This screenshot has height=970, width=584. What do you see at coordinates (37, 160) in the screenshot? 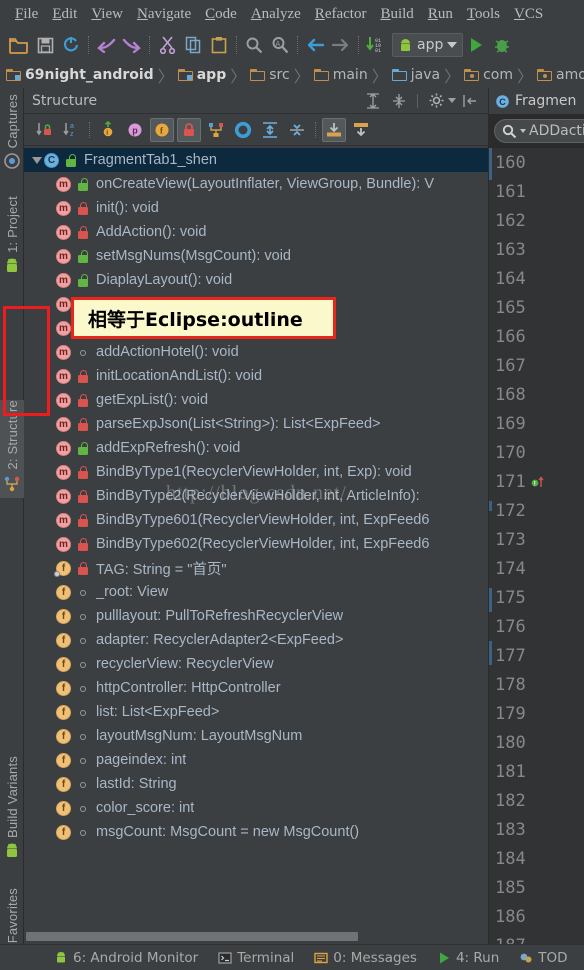
I see `expand-collapse-arrow` at bounding box center [37, 160].